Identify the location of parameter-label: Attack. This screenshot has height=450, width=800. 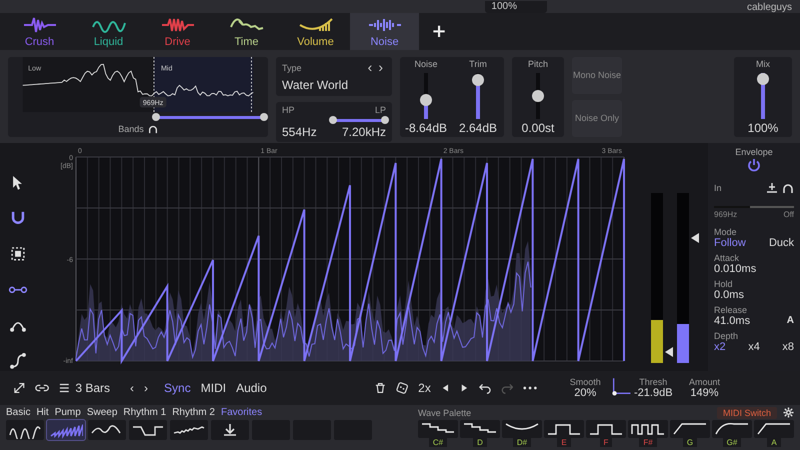
(727, 257).